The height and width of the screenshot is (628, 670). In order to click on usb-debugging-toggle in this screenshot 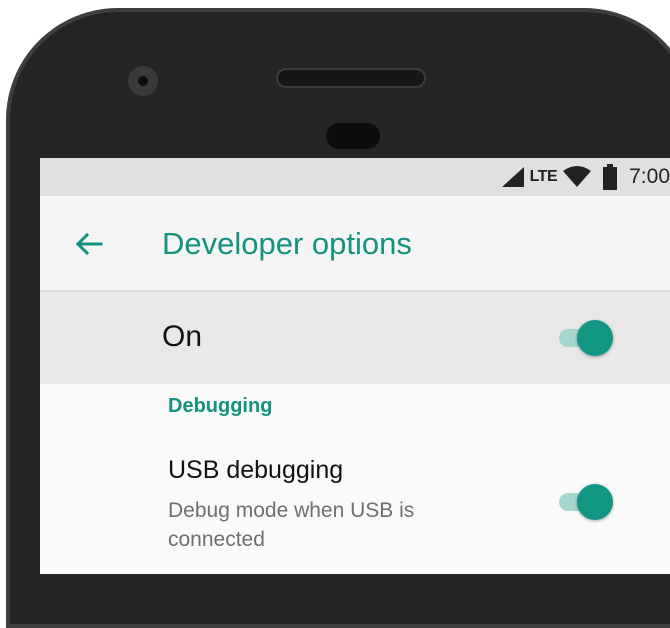, I will do `click(585, 502)`.